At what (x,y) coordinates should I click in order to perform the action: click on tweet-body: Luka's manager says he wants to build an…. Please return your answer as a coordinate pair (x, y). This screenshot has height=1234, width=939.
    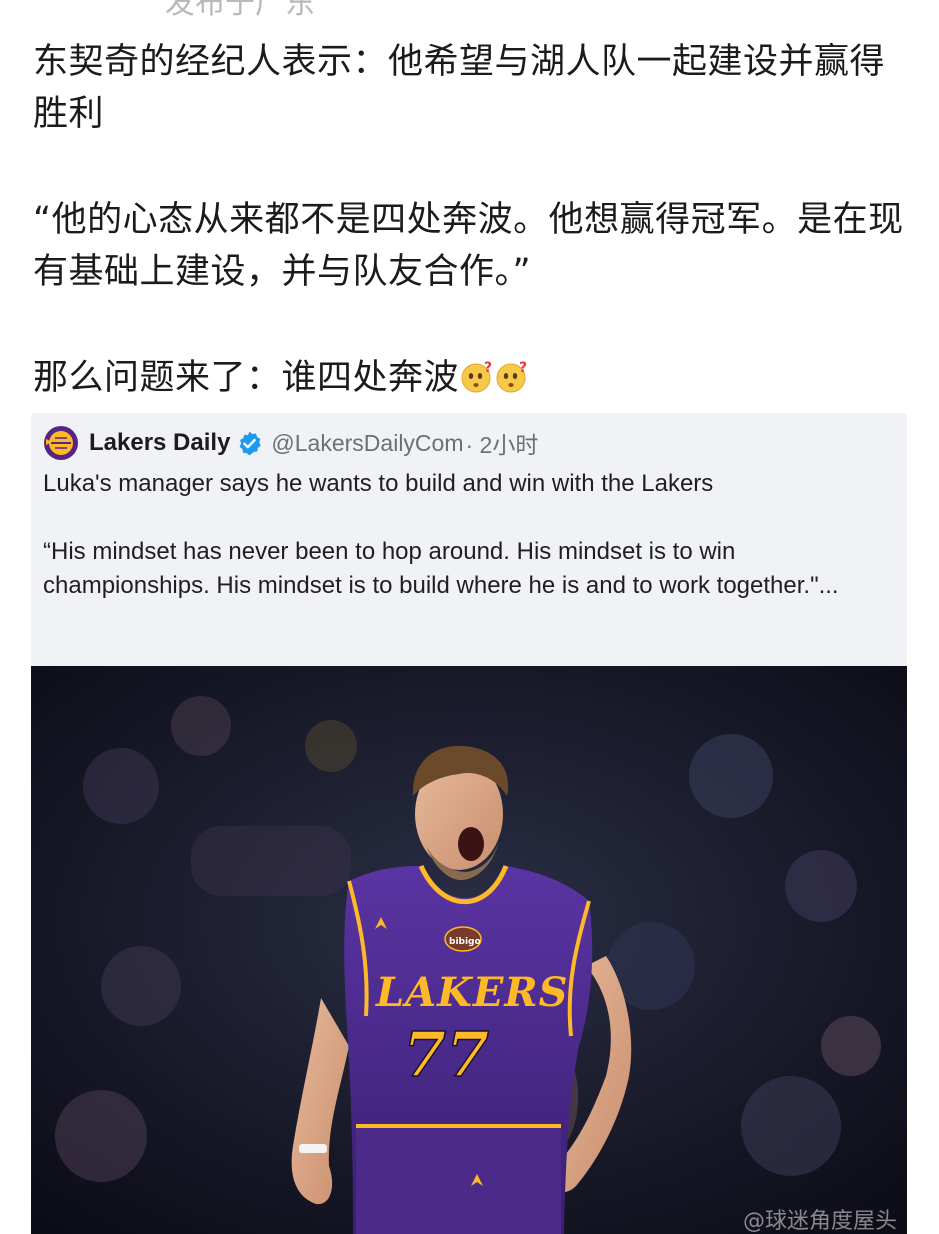
    Looking at the image, I should click on (468, 535).